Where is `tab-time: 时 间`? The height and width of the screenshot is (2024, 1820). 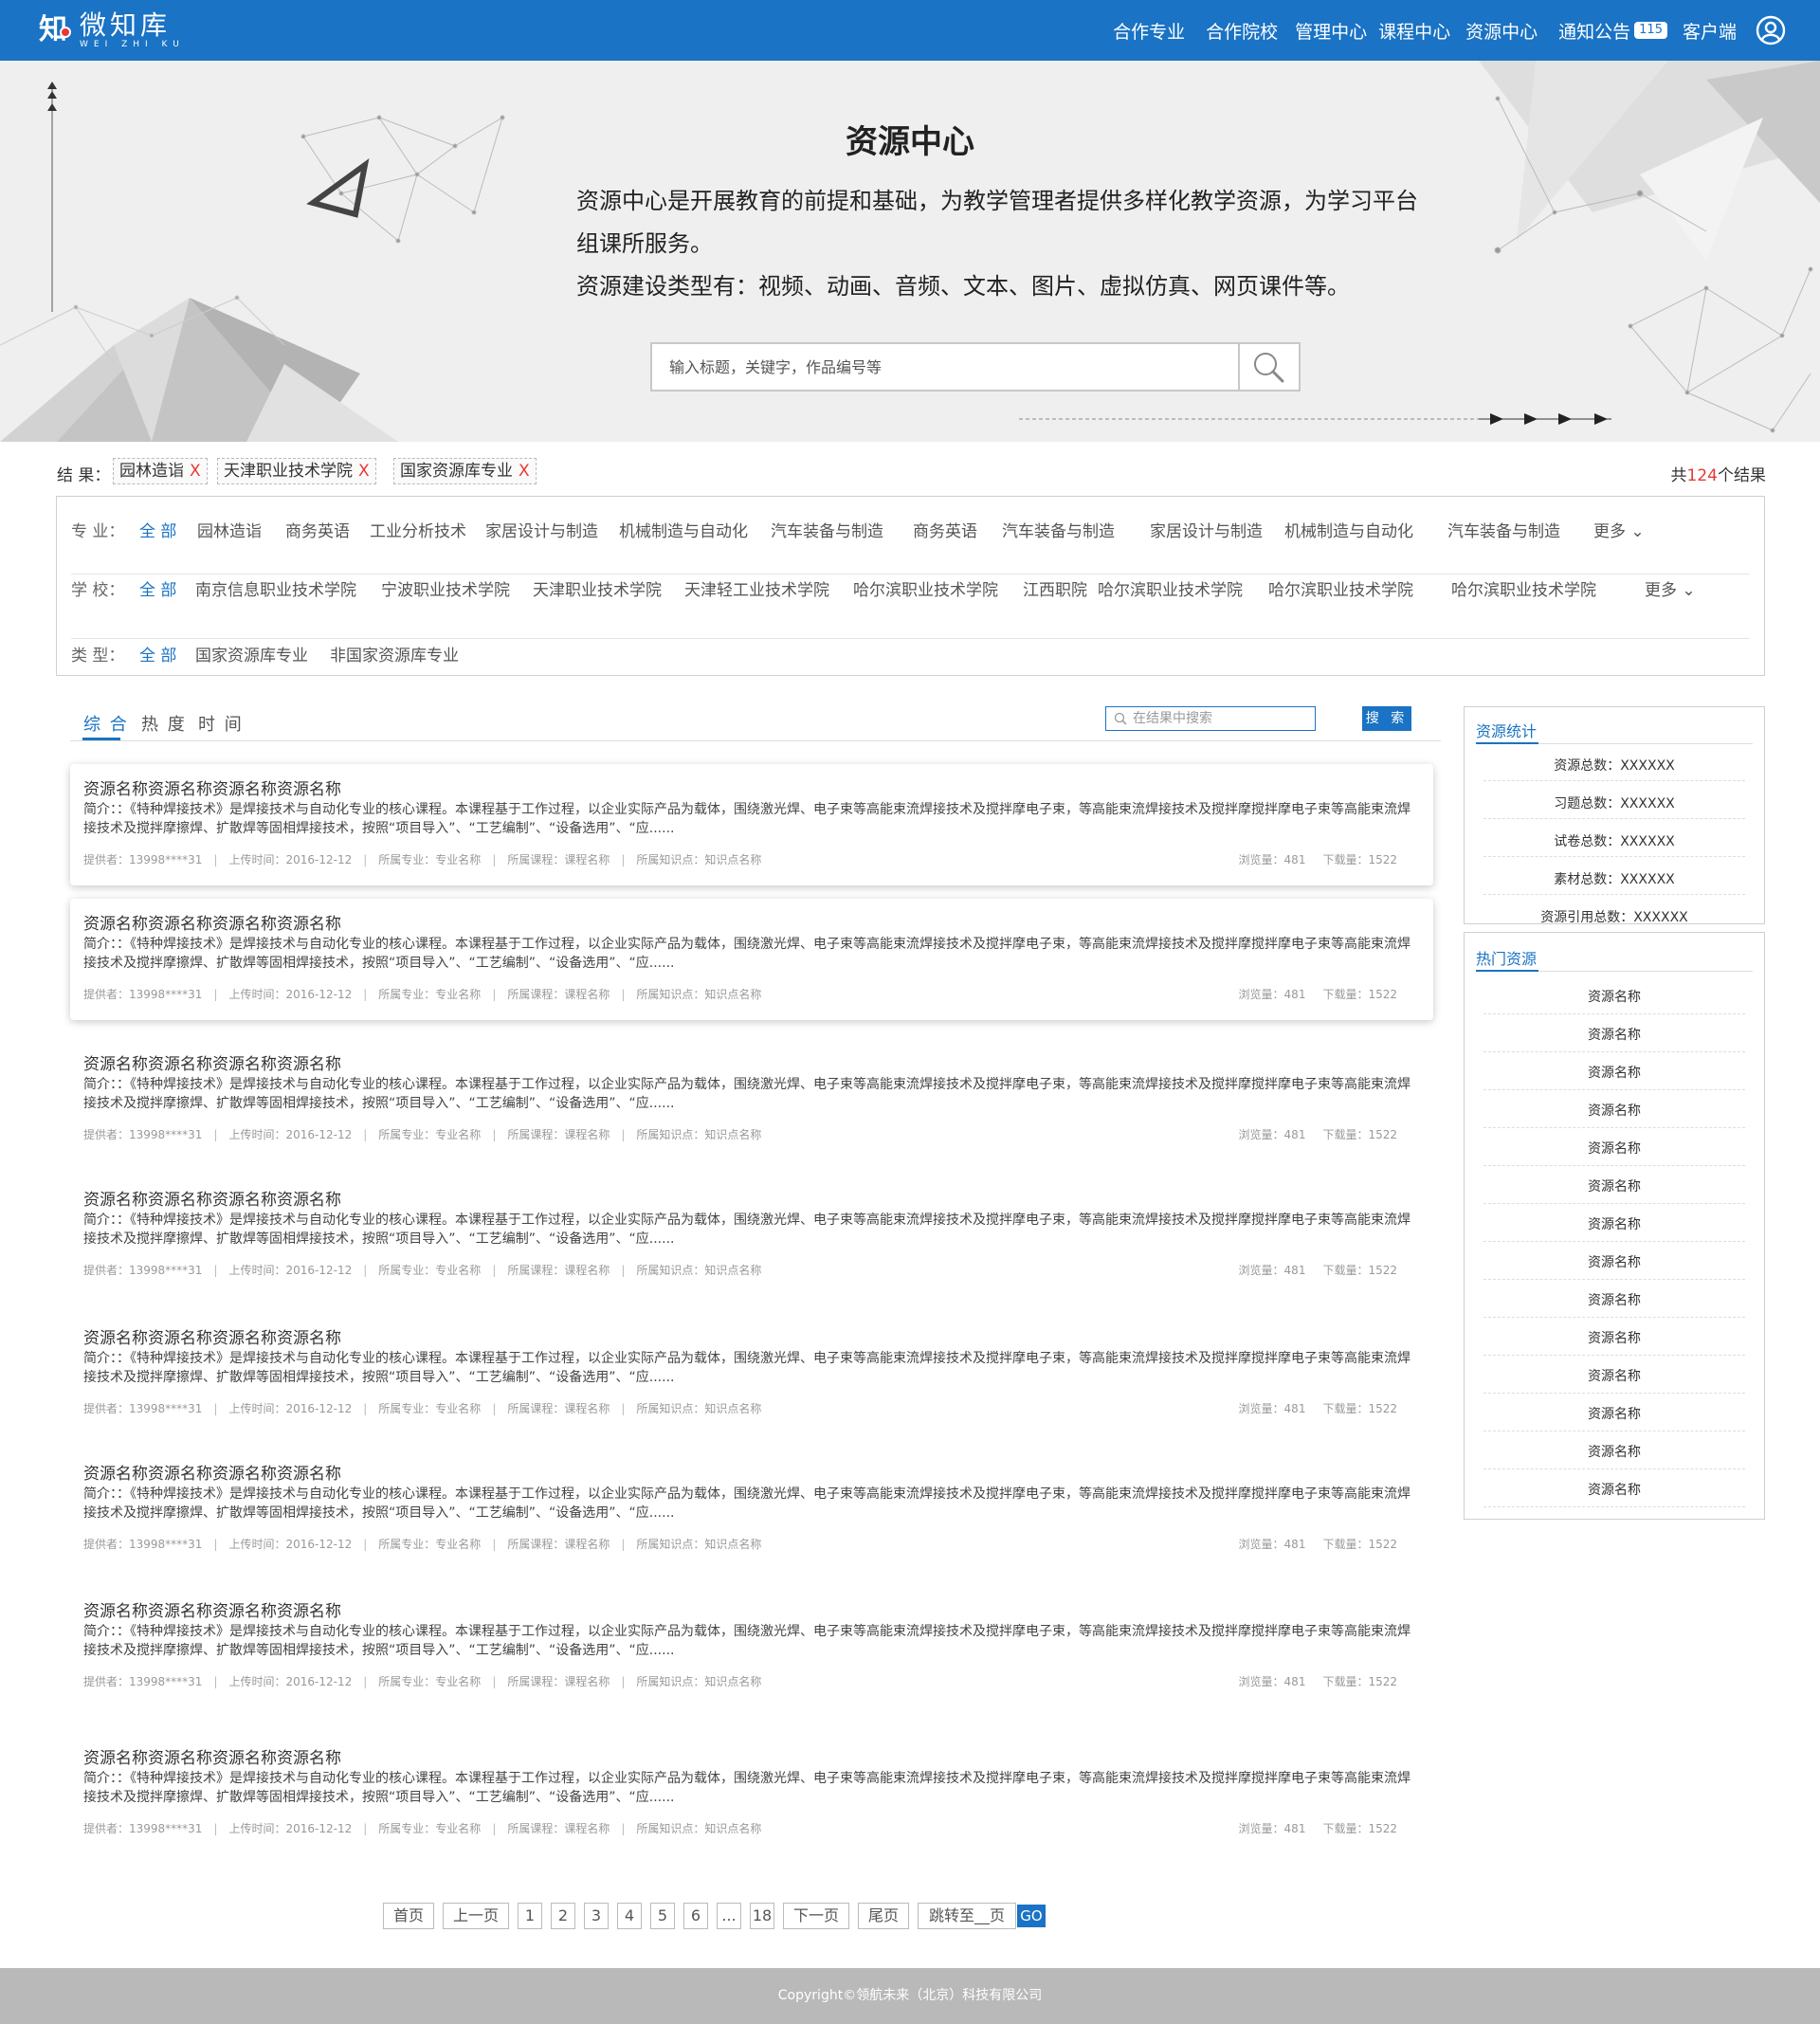
tab-time: 时 间 is located at coordinates (221, 723).